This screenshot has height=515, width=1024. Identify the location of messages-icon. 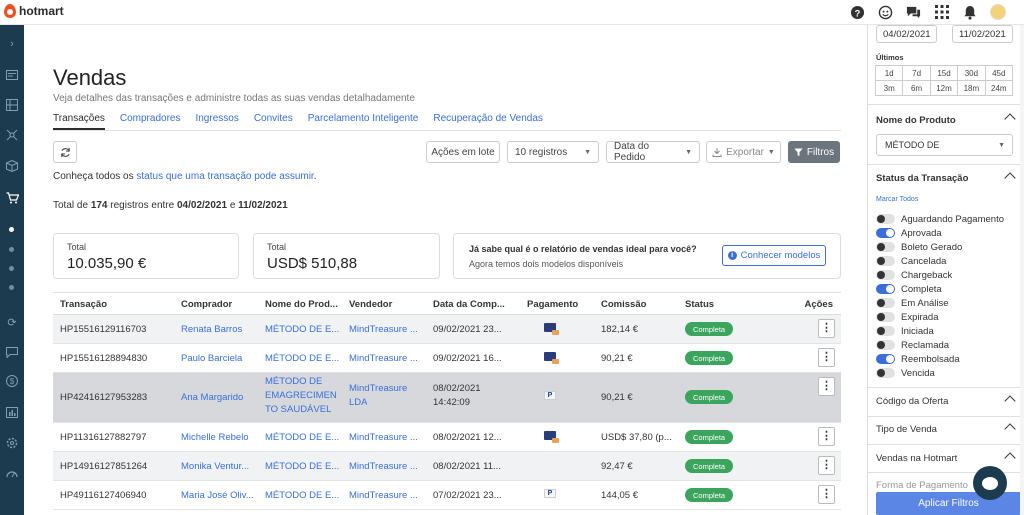
(12, 352).